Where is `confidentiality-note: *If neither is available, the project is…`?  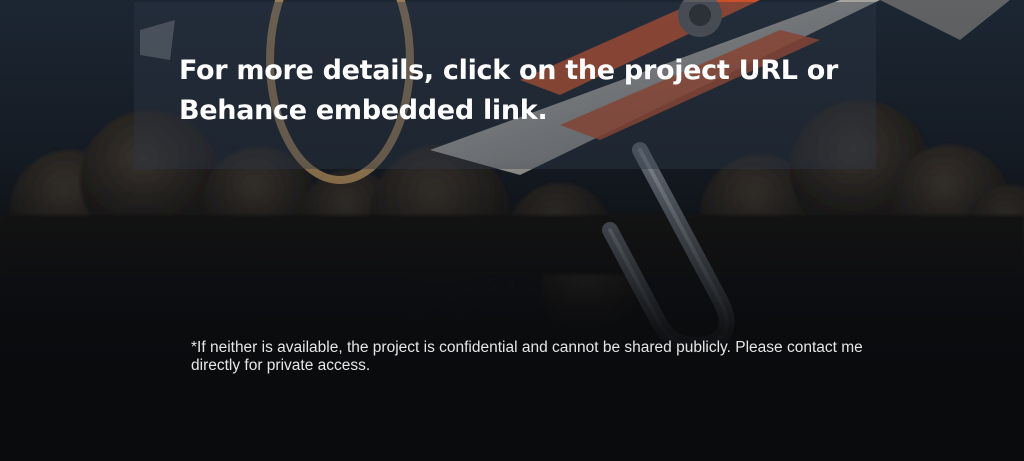
confidentiality-note: *If neither is available, the project is… is located at coordinates (527, 356).